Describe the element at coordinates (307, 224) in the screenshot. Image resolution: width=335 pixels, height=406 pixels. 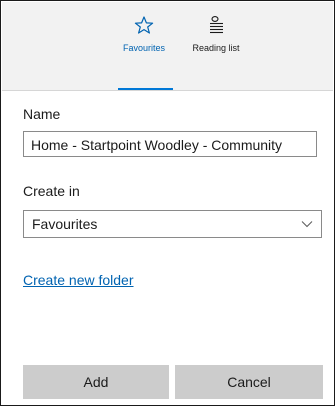
I see `chevron-down-icon` at that location.